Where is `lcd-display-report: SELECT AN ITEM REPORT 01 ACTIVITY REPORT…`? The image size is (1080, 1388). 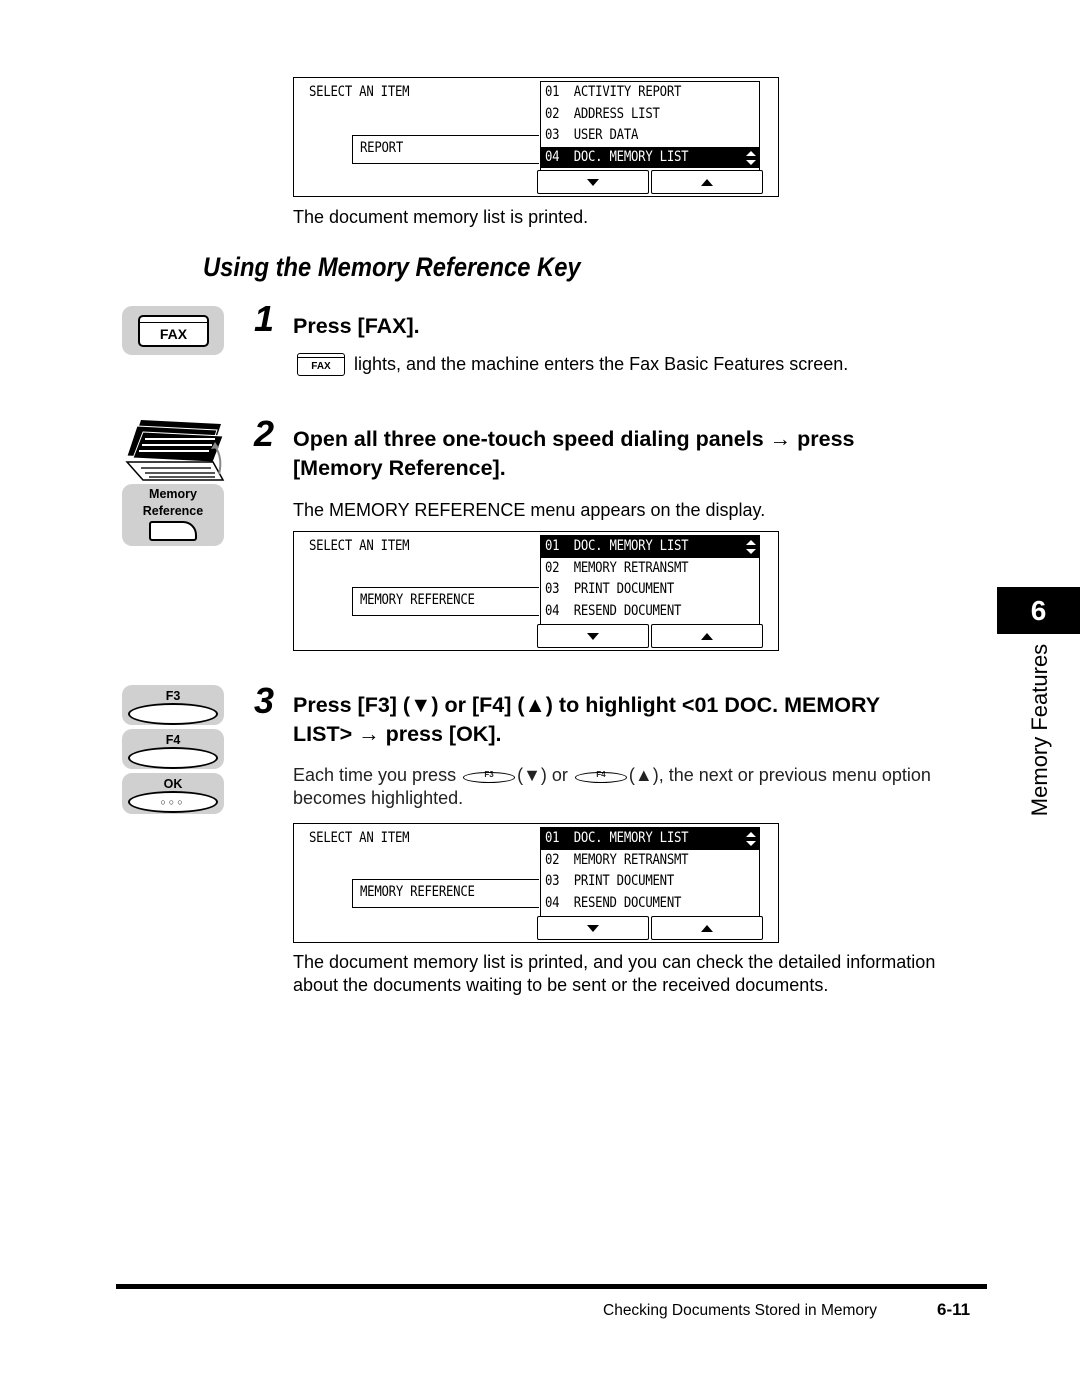 lcd-display-report: SELECT AN ITEM REPORT 01 ACTIVITY REPORT… is located at coordinates (536, 137).